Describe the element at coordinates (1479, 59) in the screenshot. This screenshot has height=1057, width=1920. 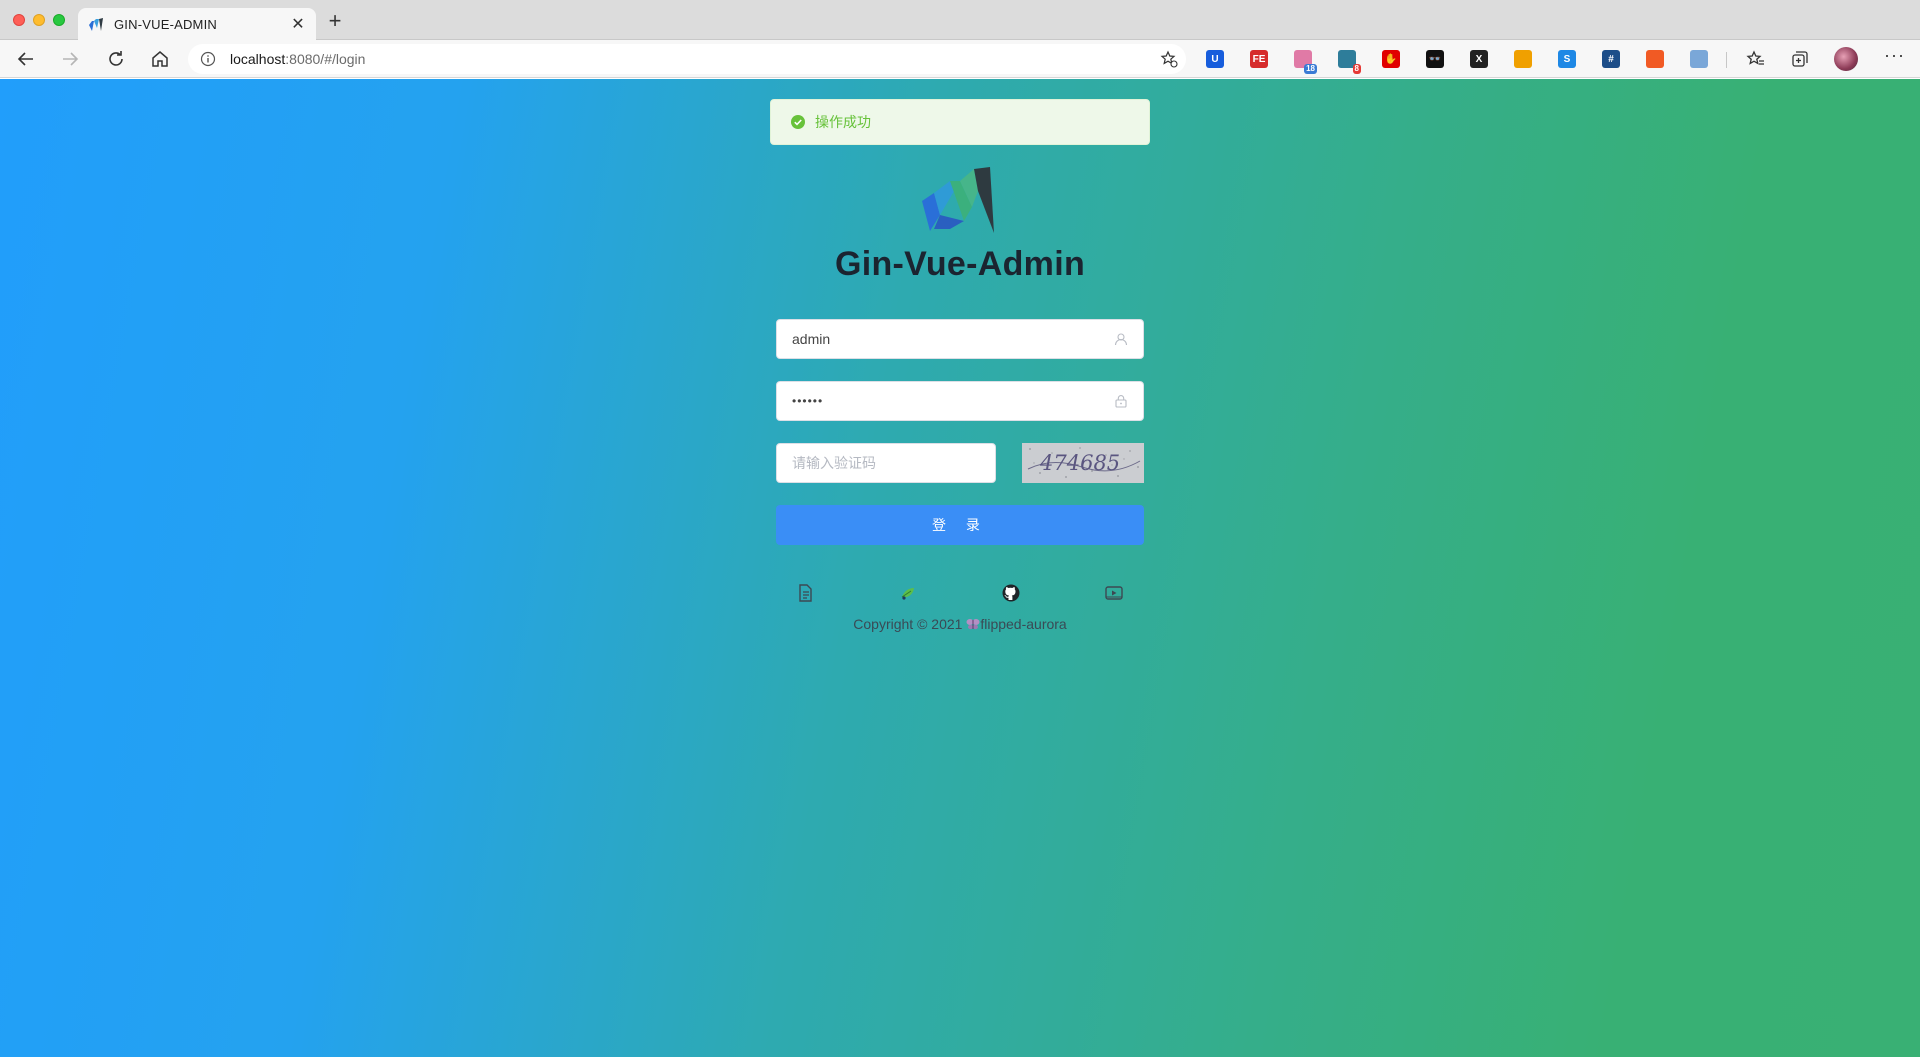
I see `x-extension-icon: X` at that location.